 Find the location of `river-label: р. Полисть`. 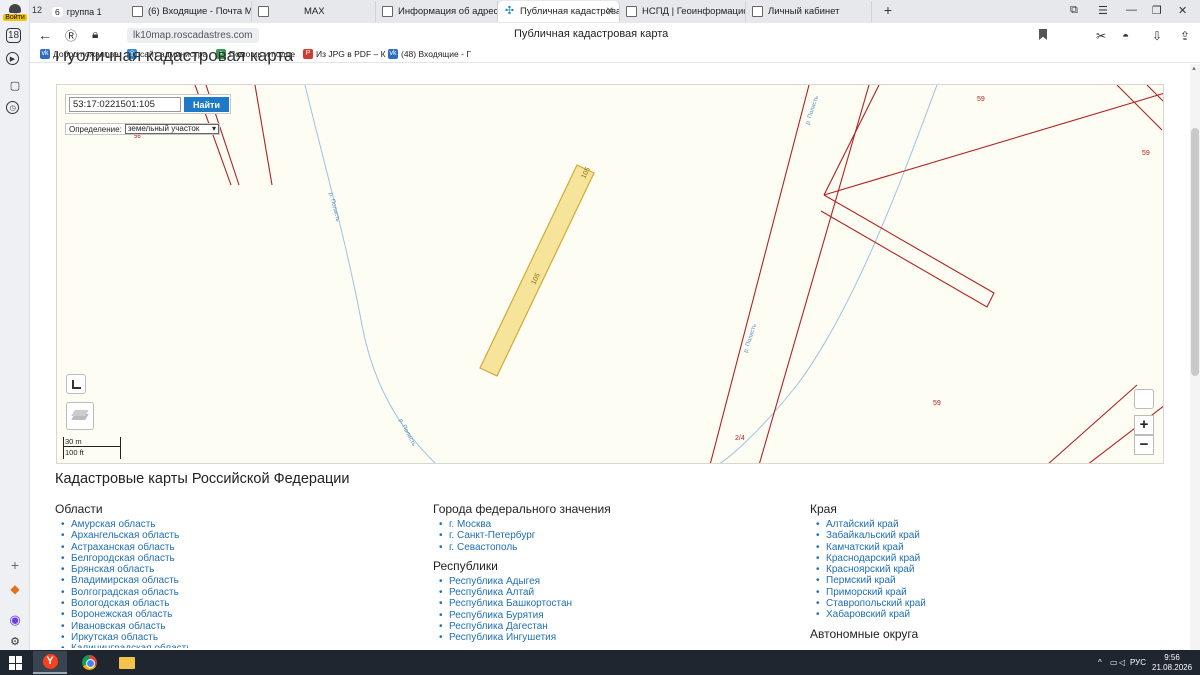

river-label: р. Полисть is located at coordinates (334, 207).